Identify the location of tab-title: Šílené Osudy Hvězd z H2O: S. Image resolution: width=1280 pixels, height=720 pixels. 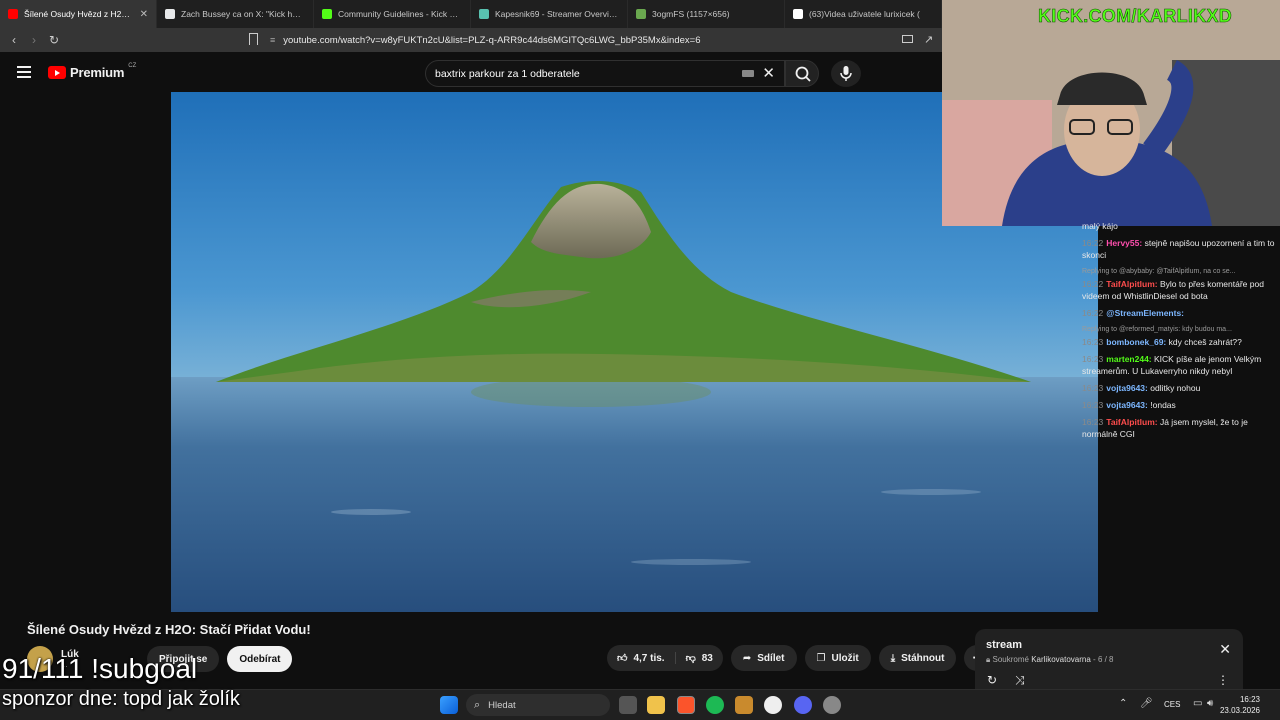
(79, 14).